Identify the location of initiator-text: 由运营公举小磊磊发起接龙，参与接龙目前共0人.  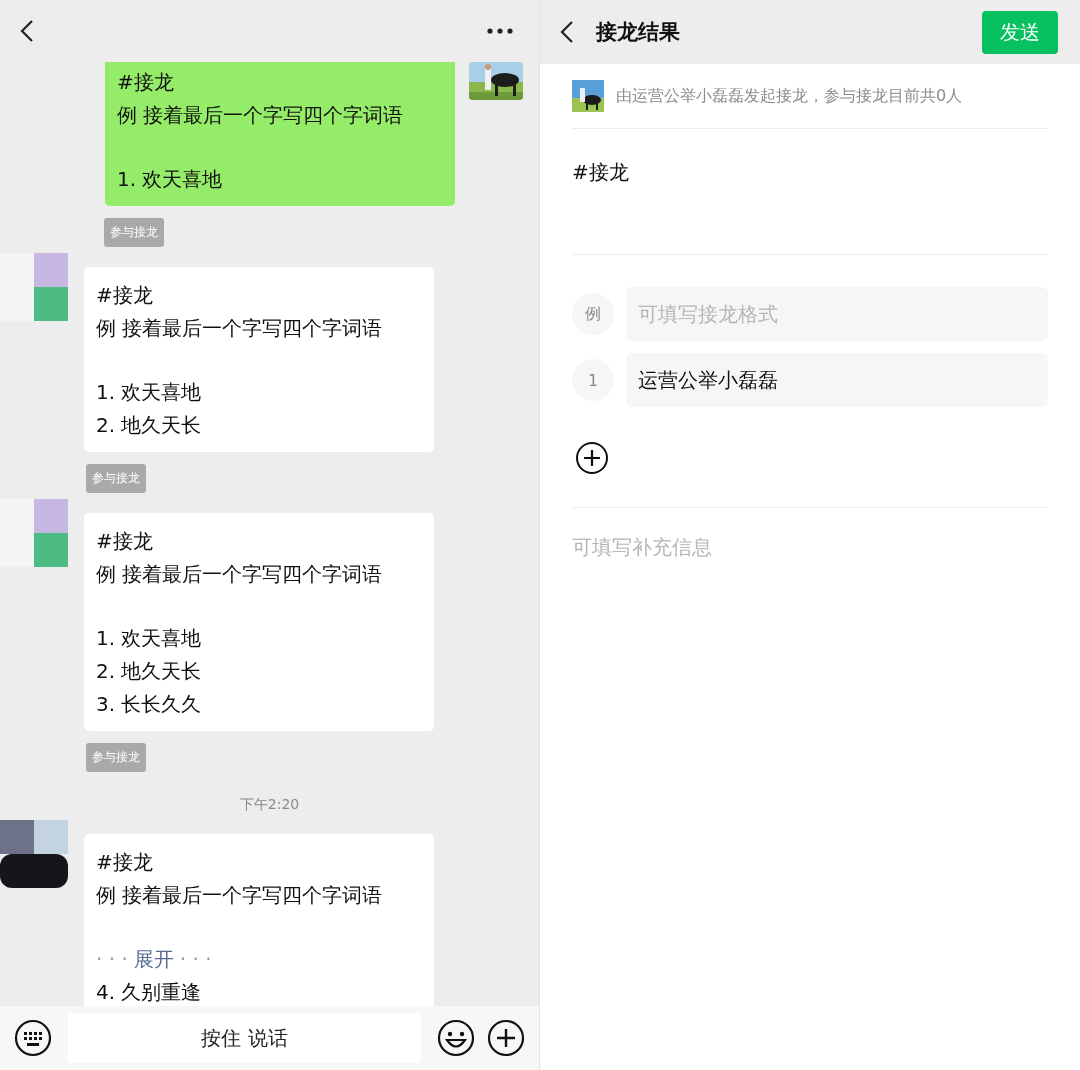
(789, 96).